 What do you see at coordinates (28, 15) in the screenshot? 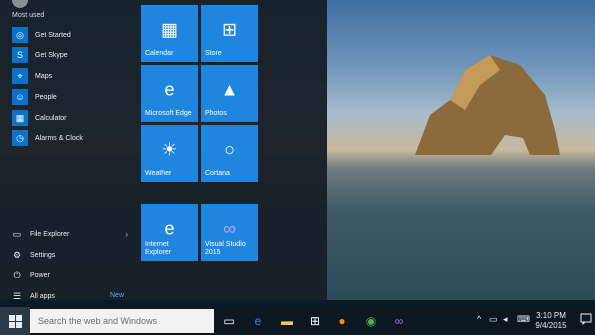
I see `most-used-label: Most used` at bounding box center [28, 15].